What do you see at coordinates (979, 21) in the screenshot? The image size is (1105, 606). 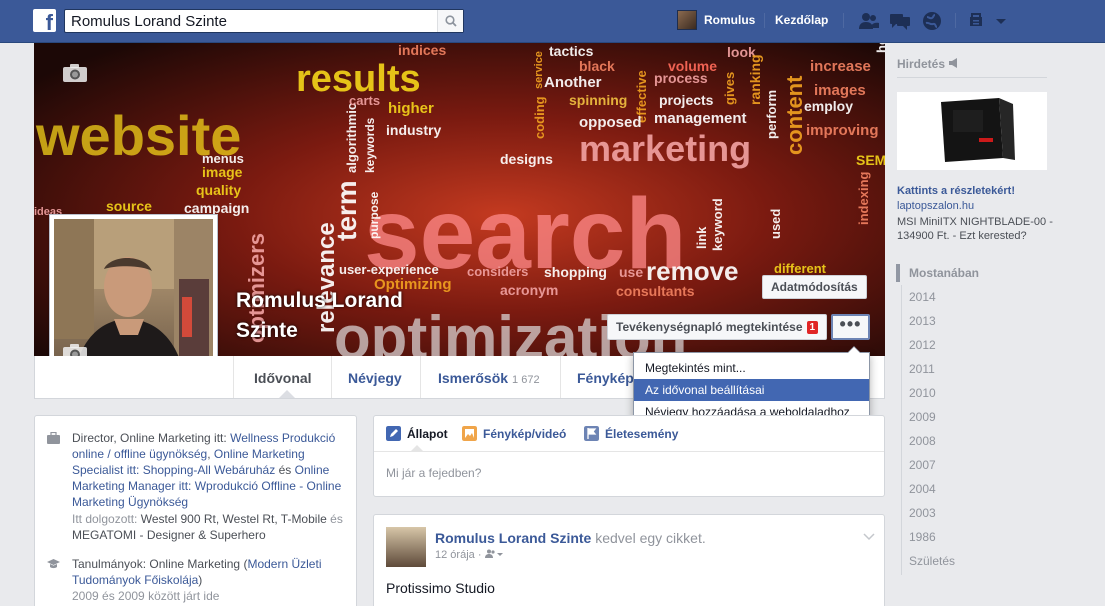 I see `privacy-shortcuts-icon` at bounding box center [979, 21].